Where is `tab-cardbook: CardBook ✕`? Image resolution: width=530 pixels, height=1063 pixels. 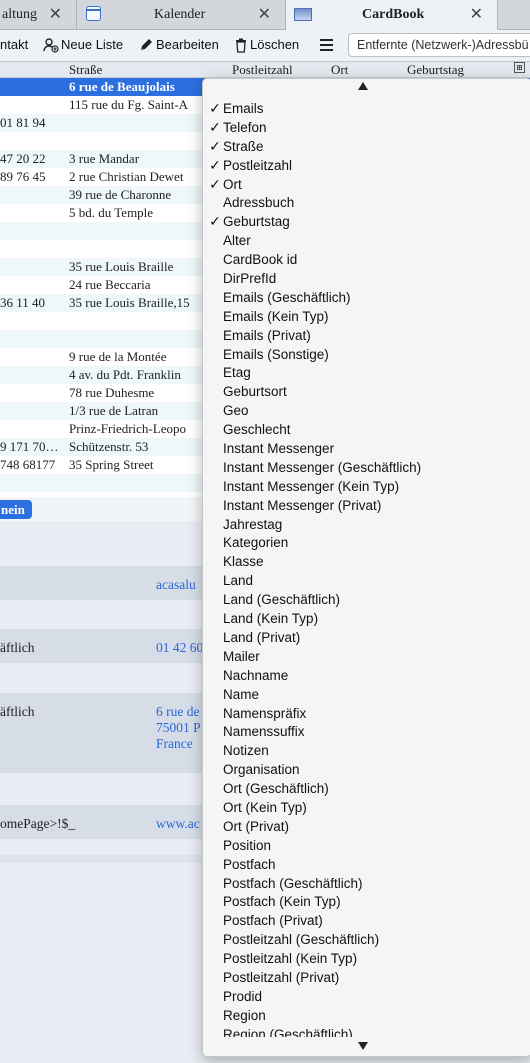
tab-cardbook: CardBook ✕ is located at coordinates (392, 15).